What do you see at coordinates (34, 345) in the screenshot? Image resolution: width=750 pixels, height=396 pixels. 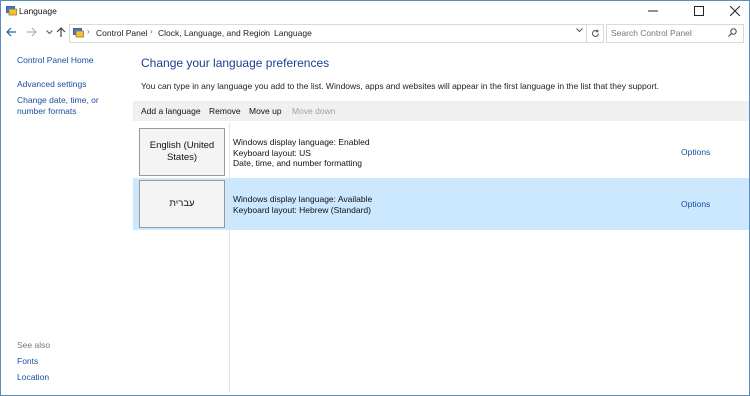 I see `see-also-label: See also` at bounding box center [34, 345].